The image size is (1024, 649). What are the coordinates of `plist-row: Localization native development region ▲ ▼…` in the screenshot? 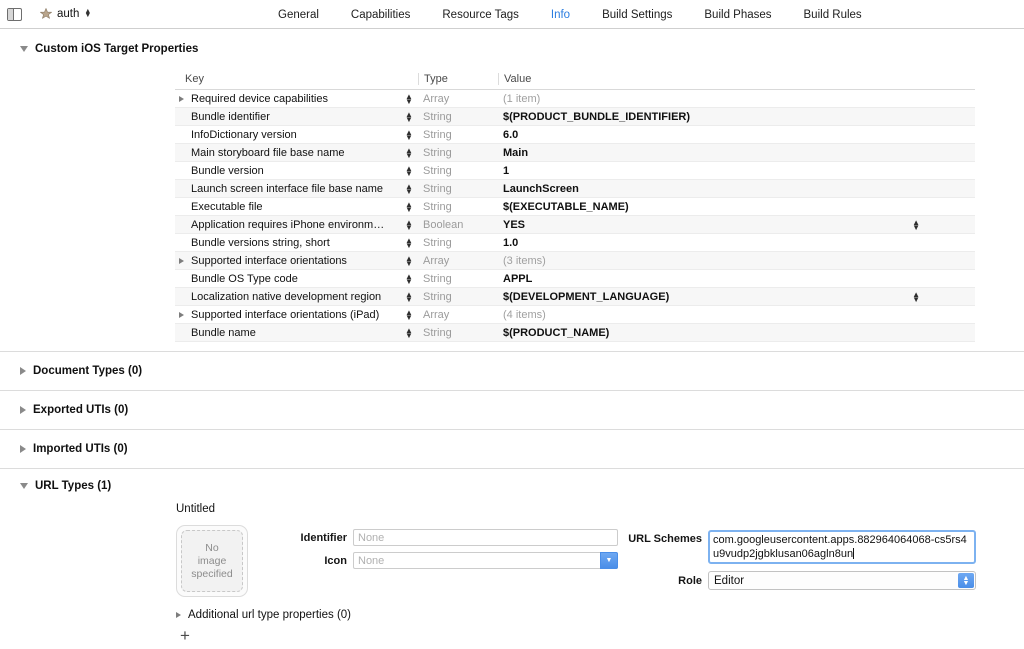 It's located at (575, 297).